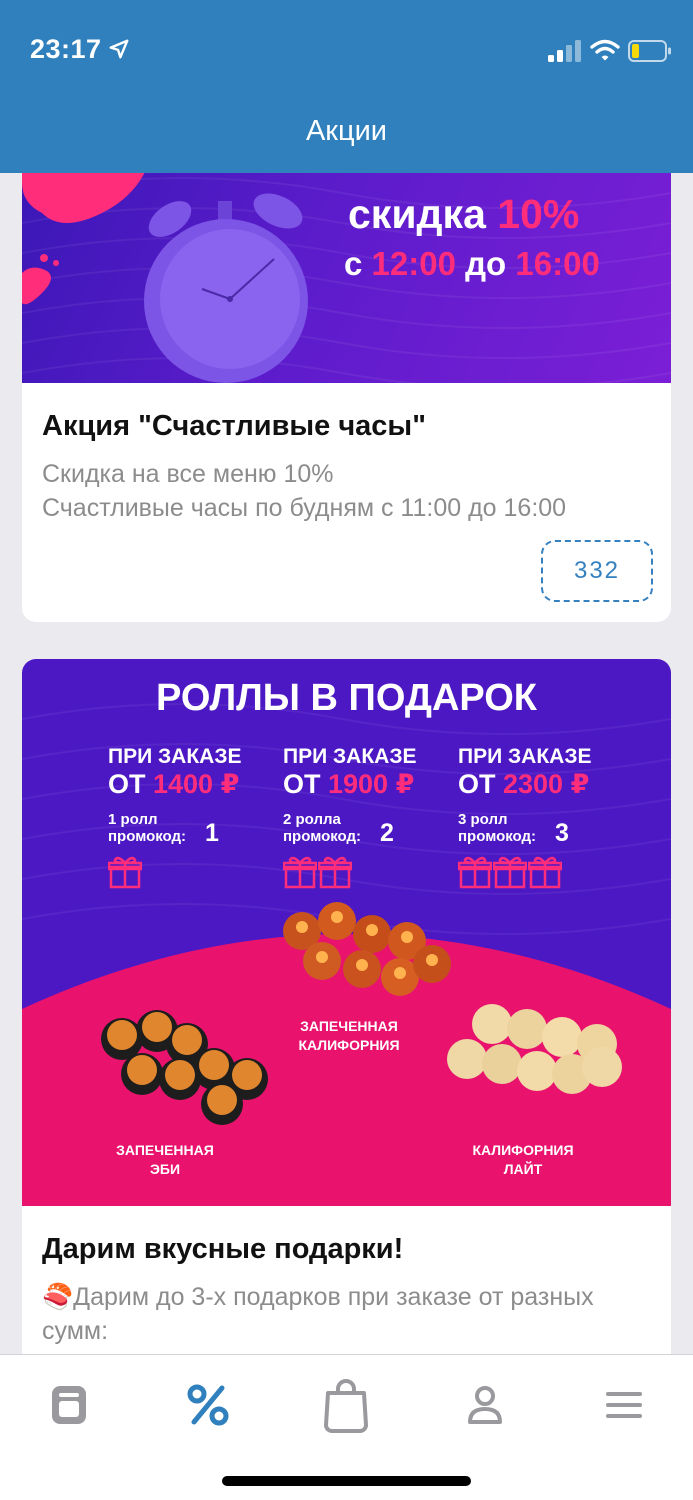  I want to click on home-indicator, so click(346, 1481).